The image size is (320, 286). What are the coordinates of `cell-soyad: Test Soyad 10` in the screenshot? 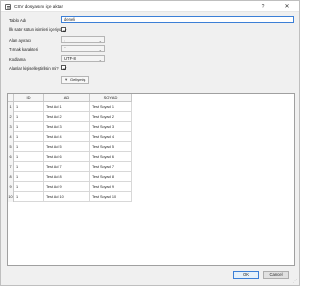 It's located at (111, 197).